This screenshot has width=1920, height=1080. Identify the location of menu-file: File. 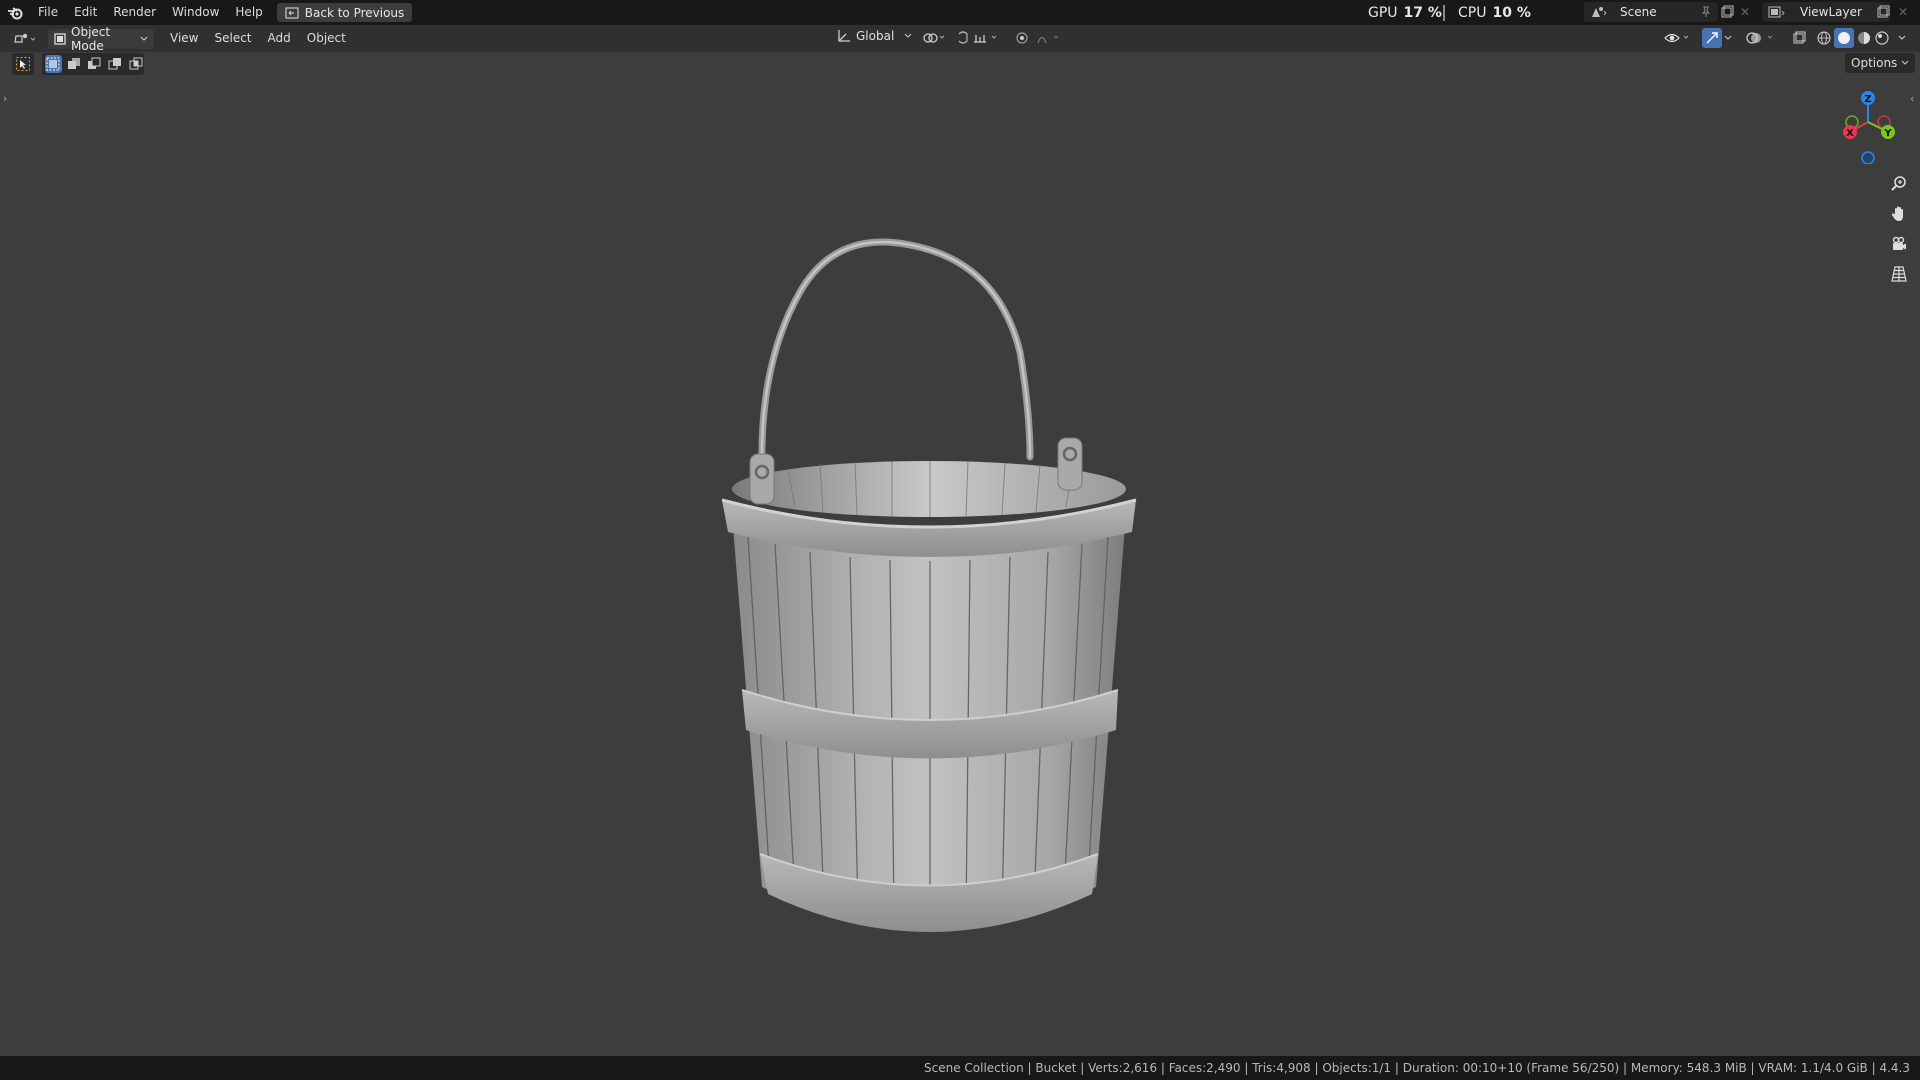
(48, 12).